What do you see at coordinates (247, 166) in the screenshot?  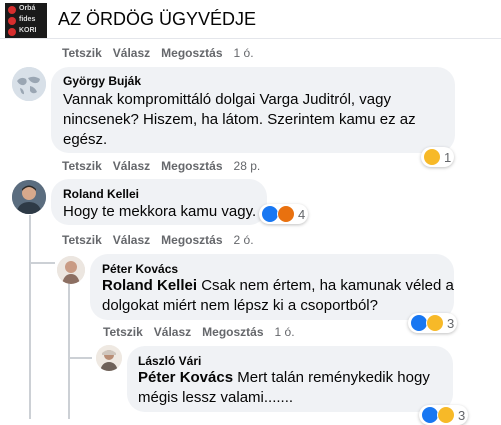 I see `comment-time: 28 p.` at bounding box center [247, 166].